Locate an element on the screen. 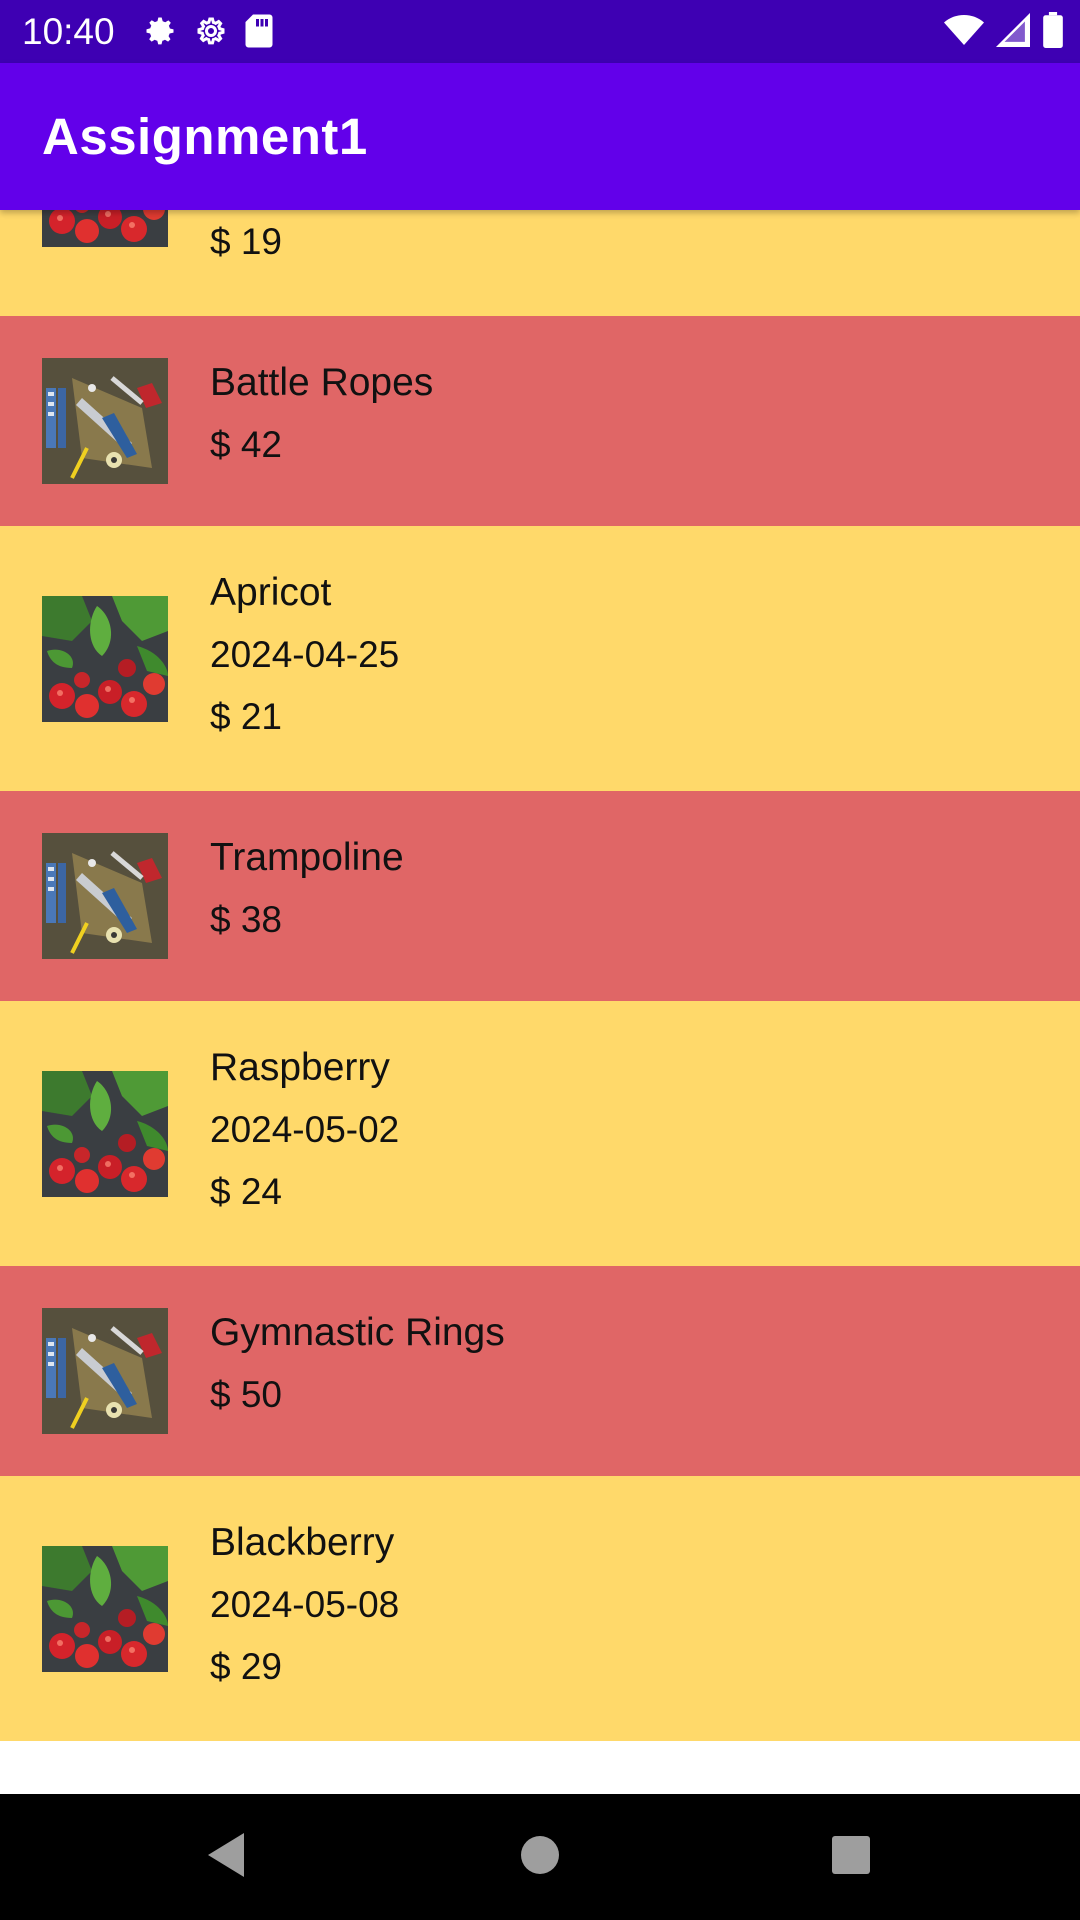  back-icon is located at coordinates (226, 1857).